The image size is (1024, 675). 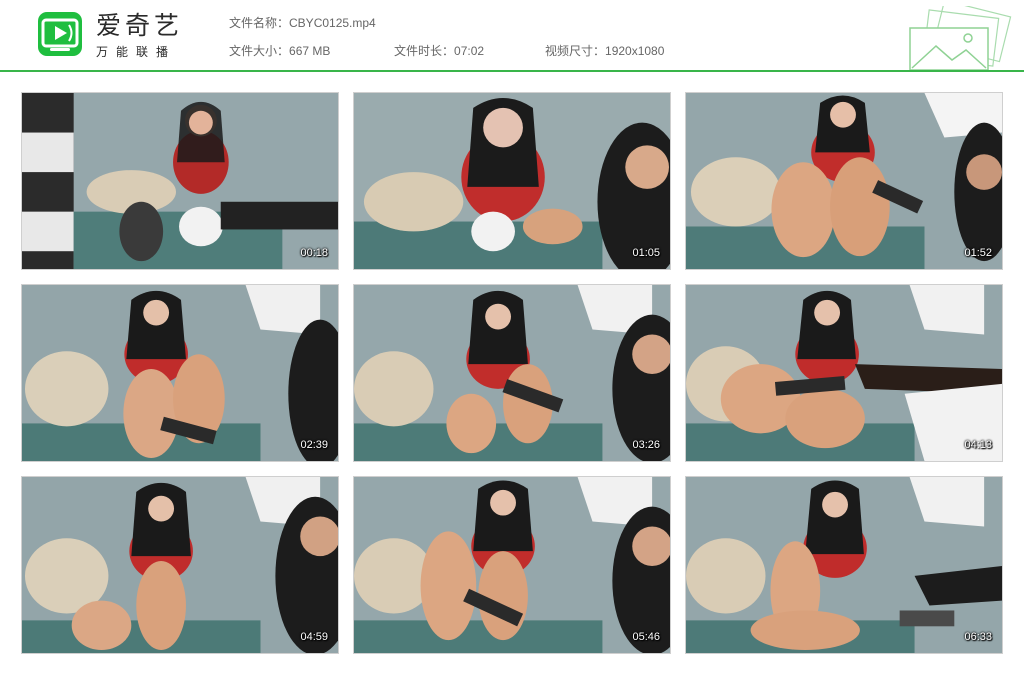 I want to click on thumbnail-9: 06:33, so click(x=844, y=565).